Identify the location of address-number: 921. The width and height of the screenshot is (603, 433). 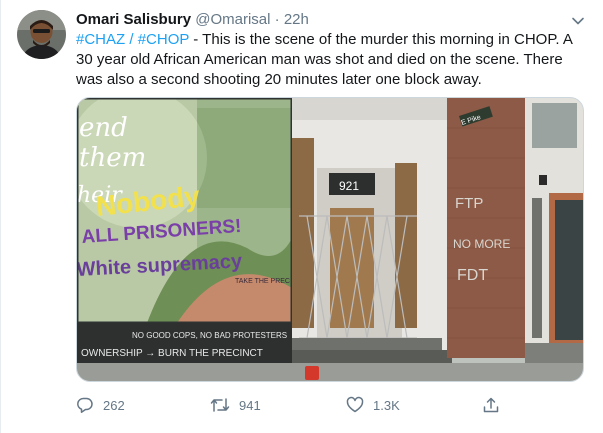
(349, 186).